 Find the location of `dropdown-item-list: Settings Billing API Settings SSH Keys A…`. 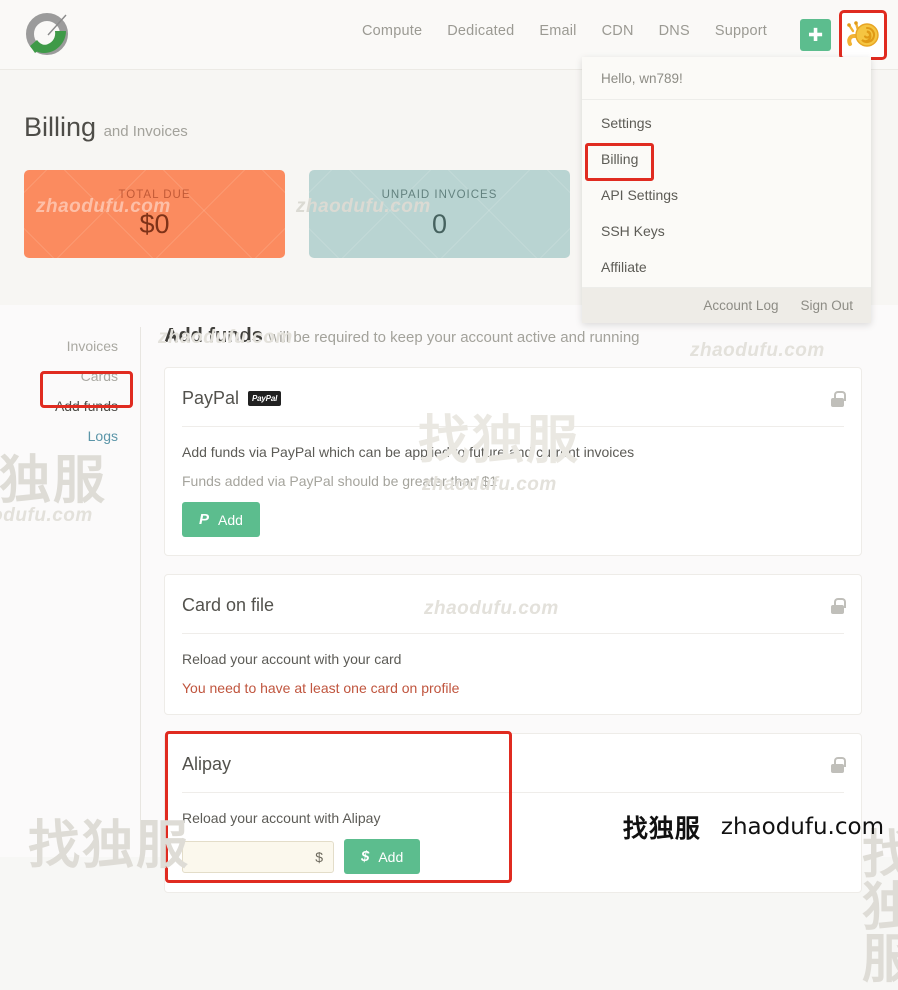

dropdown-item-list: Settings Billing API Settings SSH Keys A… is located at coordinates (726, 193).